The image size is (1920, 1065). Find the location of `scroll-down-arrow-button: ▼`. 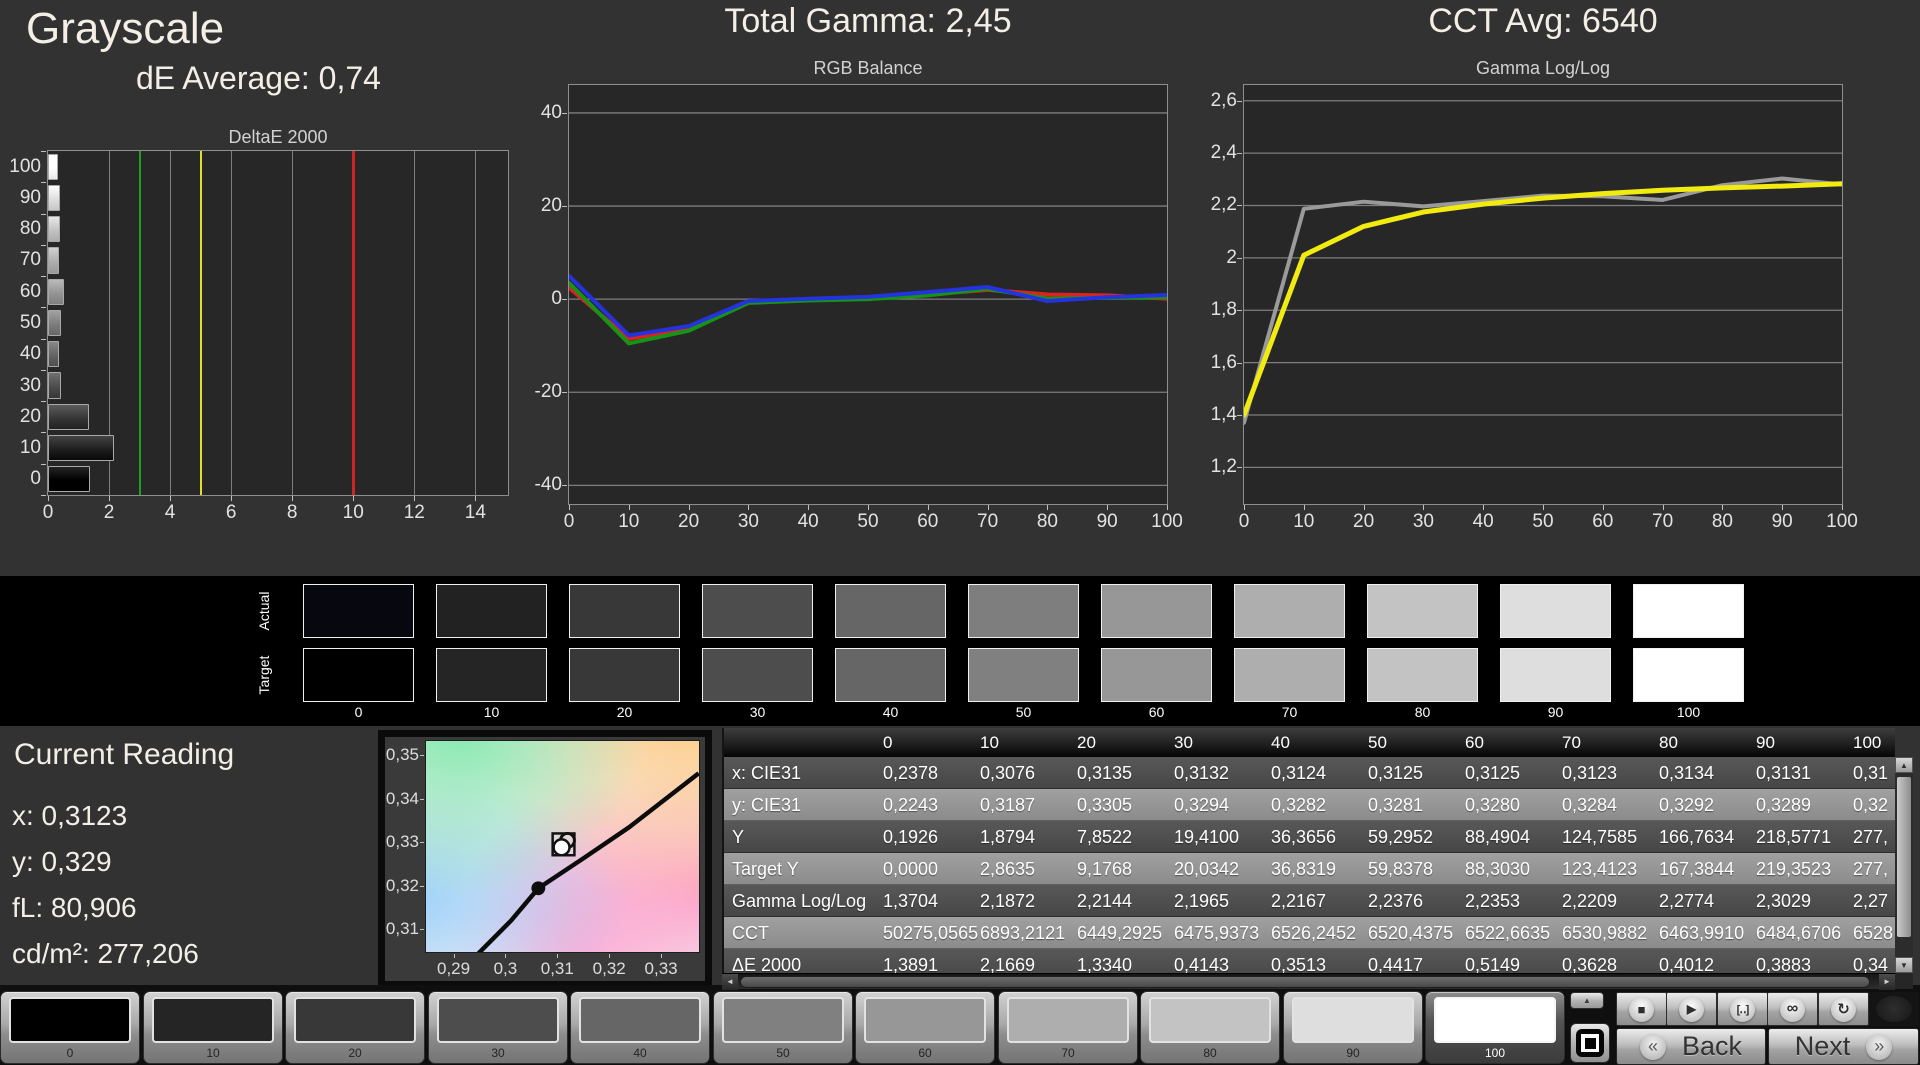

scroll-down-arrow-button: ▼ is located at coordinates (1904, 965).